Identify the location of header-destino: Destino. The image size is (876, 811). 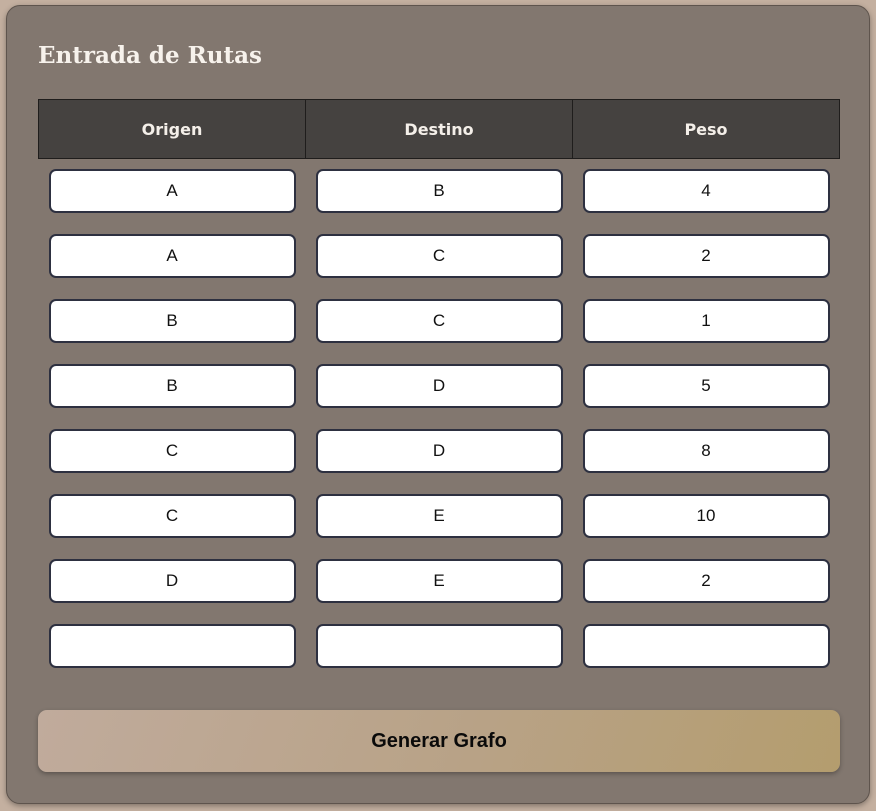
(439, 129).